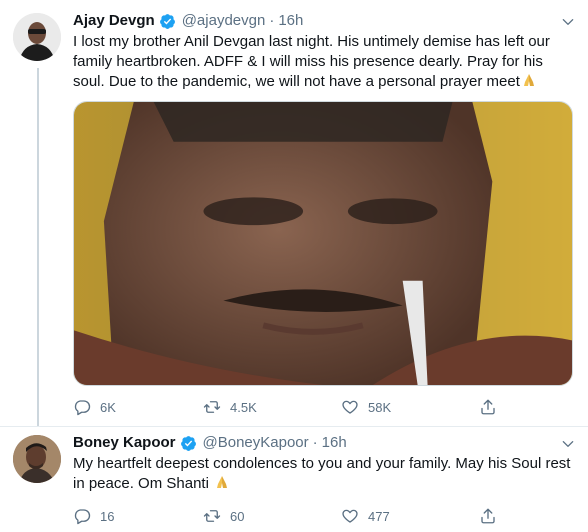 The height and width of the screenshot is (532, 588). I want to click on like-button: 58K, so click(366, 407).